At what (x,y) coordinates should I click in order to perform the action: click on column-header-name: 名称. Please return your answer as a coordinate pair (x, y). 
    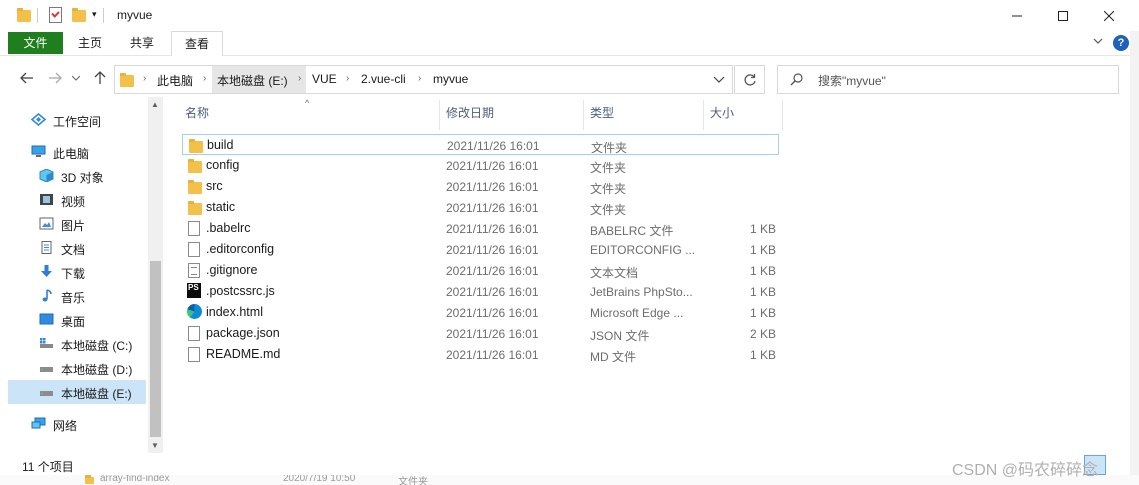
    Looking at the image, I should click on (197, 113).